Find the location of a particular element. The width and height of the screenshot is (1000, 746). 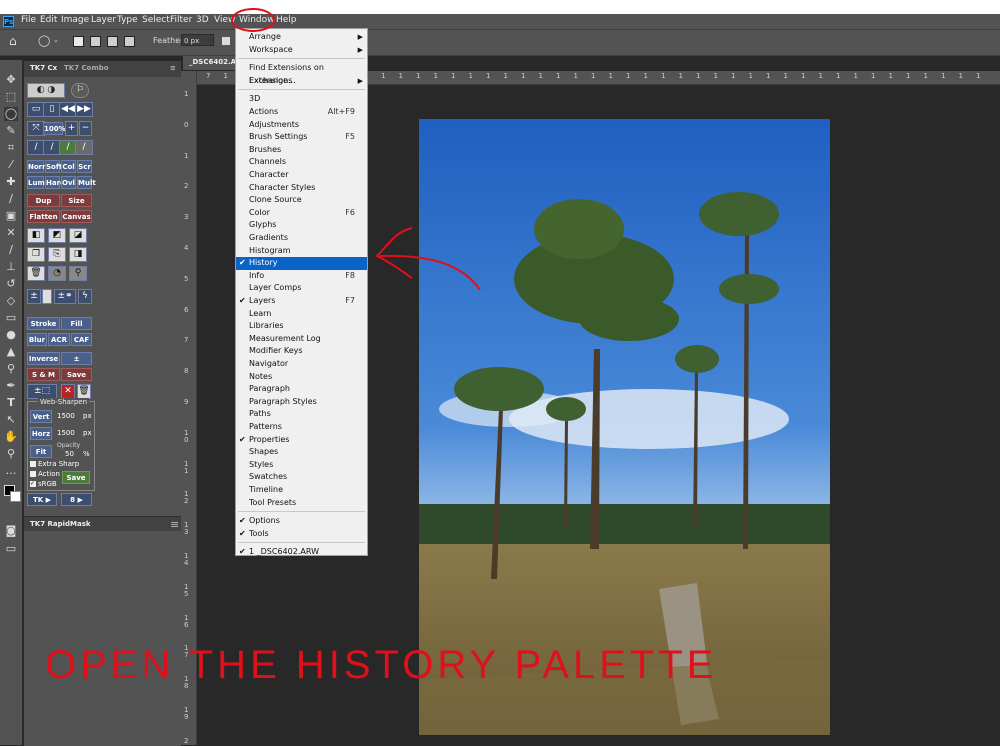

arrow-shaft-annotation is located at coordinates (430, 272).